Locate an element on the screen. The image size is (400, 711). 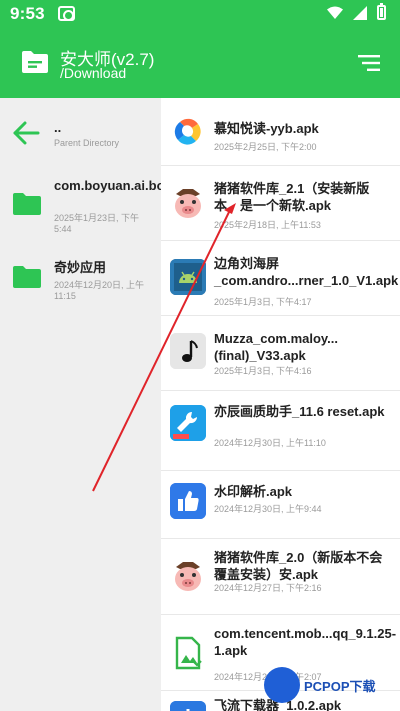
file-name: 猪猪软件库_2.1（安装新版本，是一个新软.apk is located at coordinates (292, 197).